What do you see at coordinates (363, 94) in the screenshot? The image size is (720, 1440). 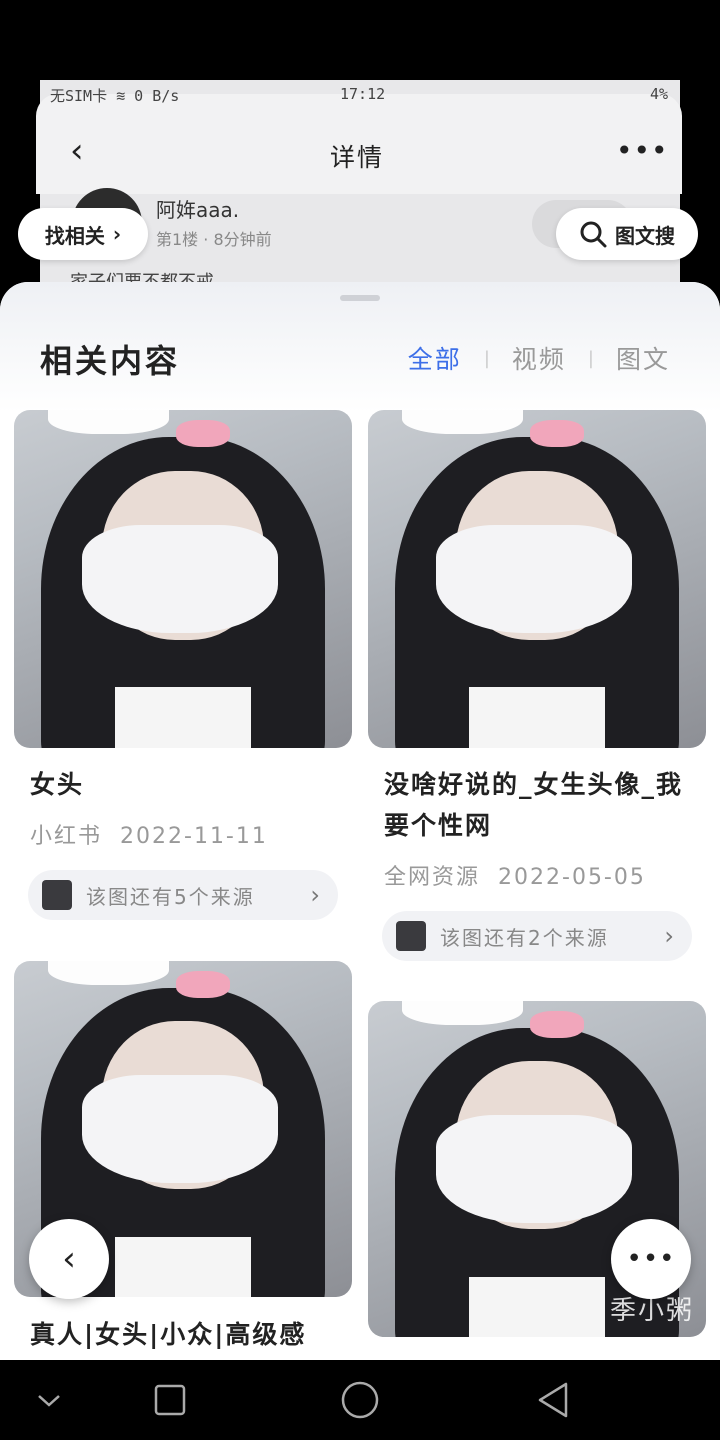 I see `status-time: 17:12` at bounding box center [363, 94].